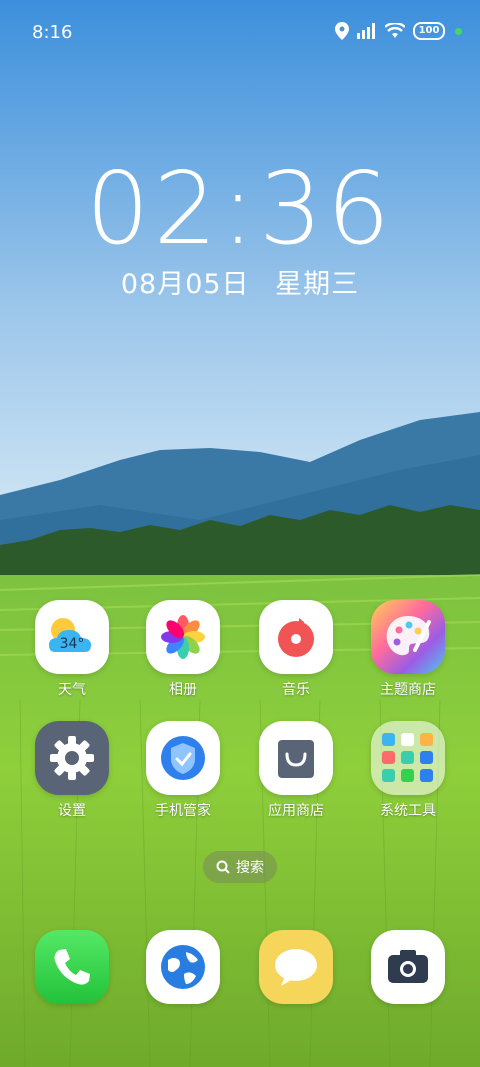 This screenshot has width=480, height=1067. I want to click on search-label: 搜索, so click(250, 868).